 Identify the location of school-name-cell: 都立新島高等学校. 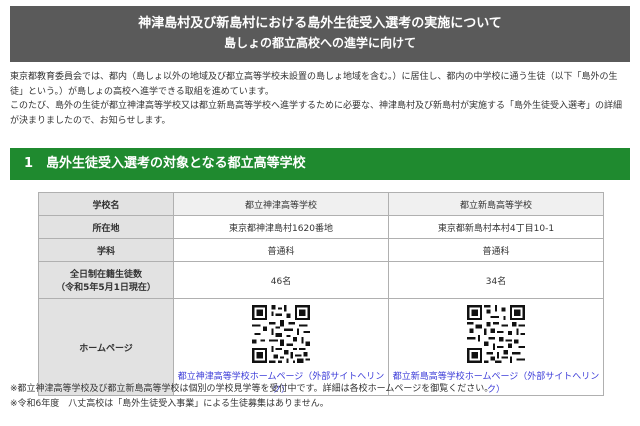
(496, 204).